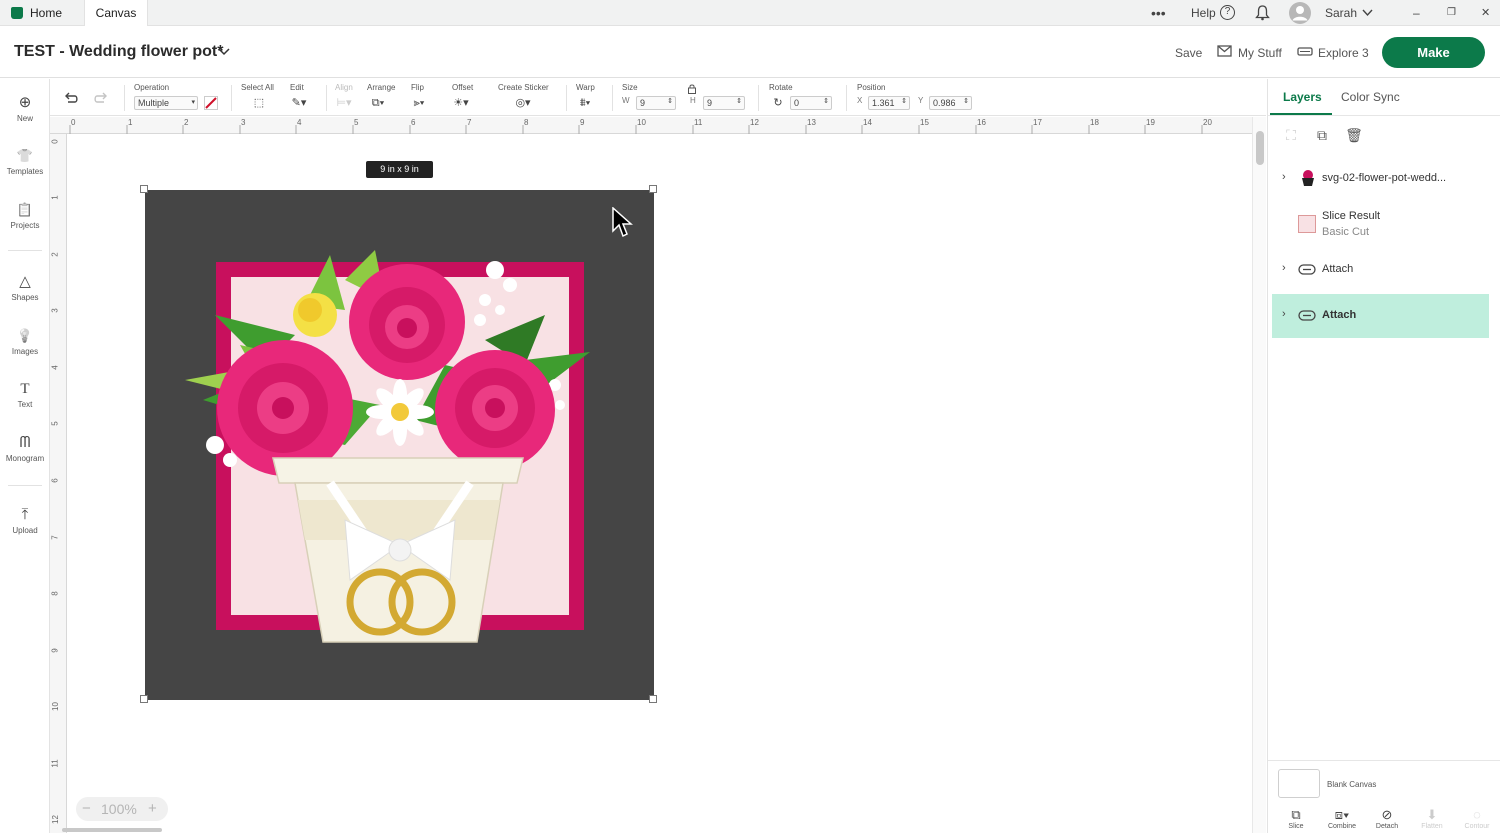 The image size is (1500, 833). I want to click on close-window-icon: ✕, so click(1485, 13).